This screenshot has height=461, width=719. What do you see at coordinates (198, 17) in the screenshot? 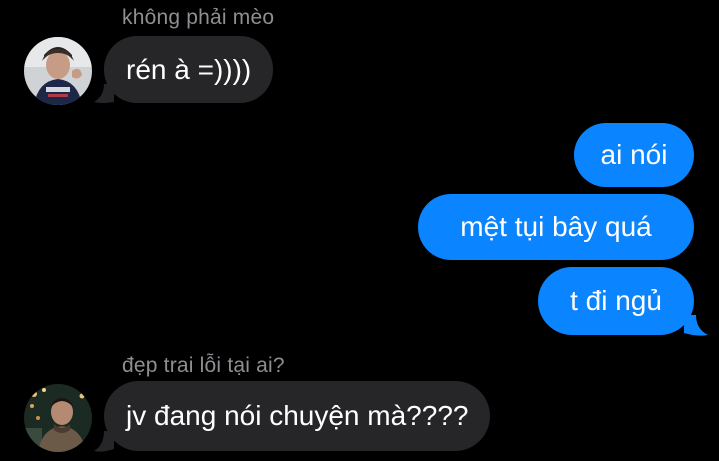
I see `sender-name: không phải mèo` at bounding box center [198, 17].